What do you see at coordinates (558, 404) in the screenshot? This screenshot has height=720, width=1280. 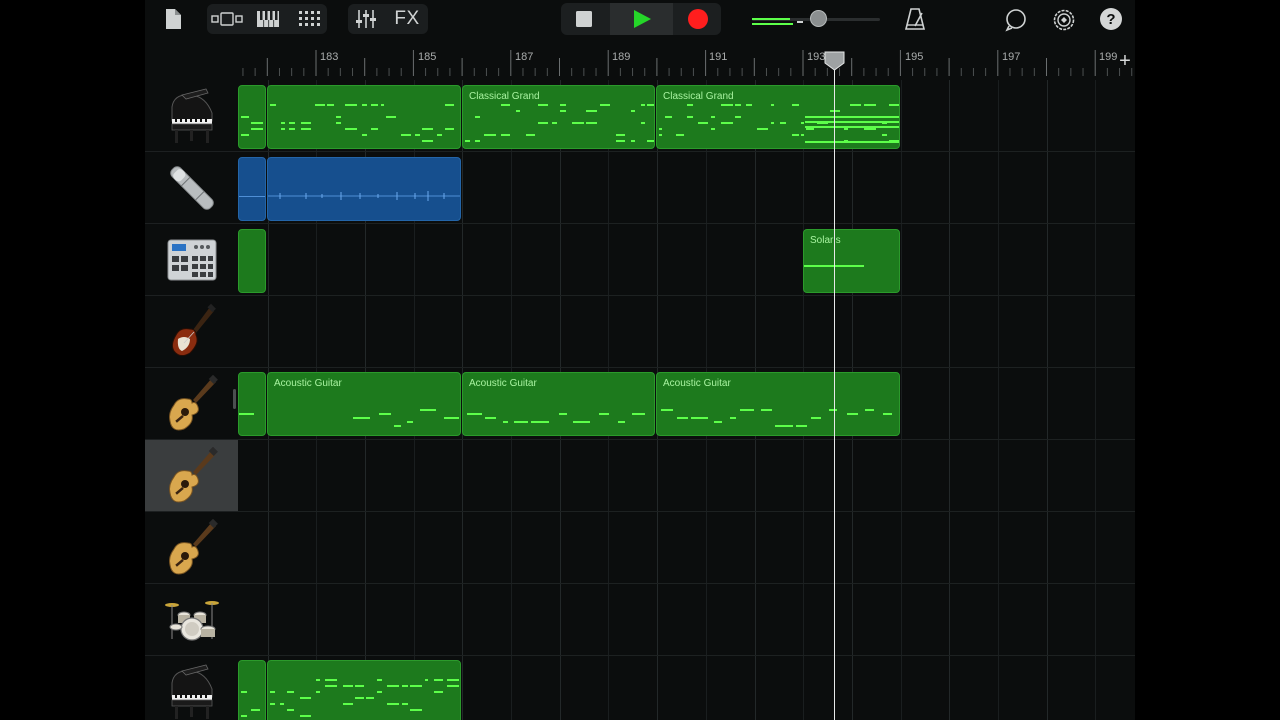 I see `region-acoustic-guitar-2: Acoustic Guitar` at bounding box center [558, 404].